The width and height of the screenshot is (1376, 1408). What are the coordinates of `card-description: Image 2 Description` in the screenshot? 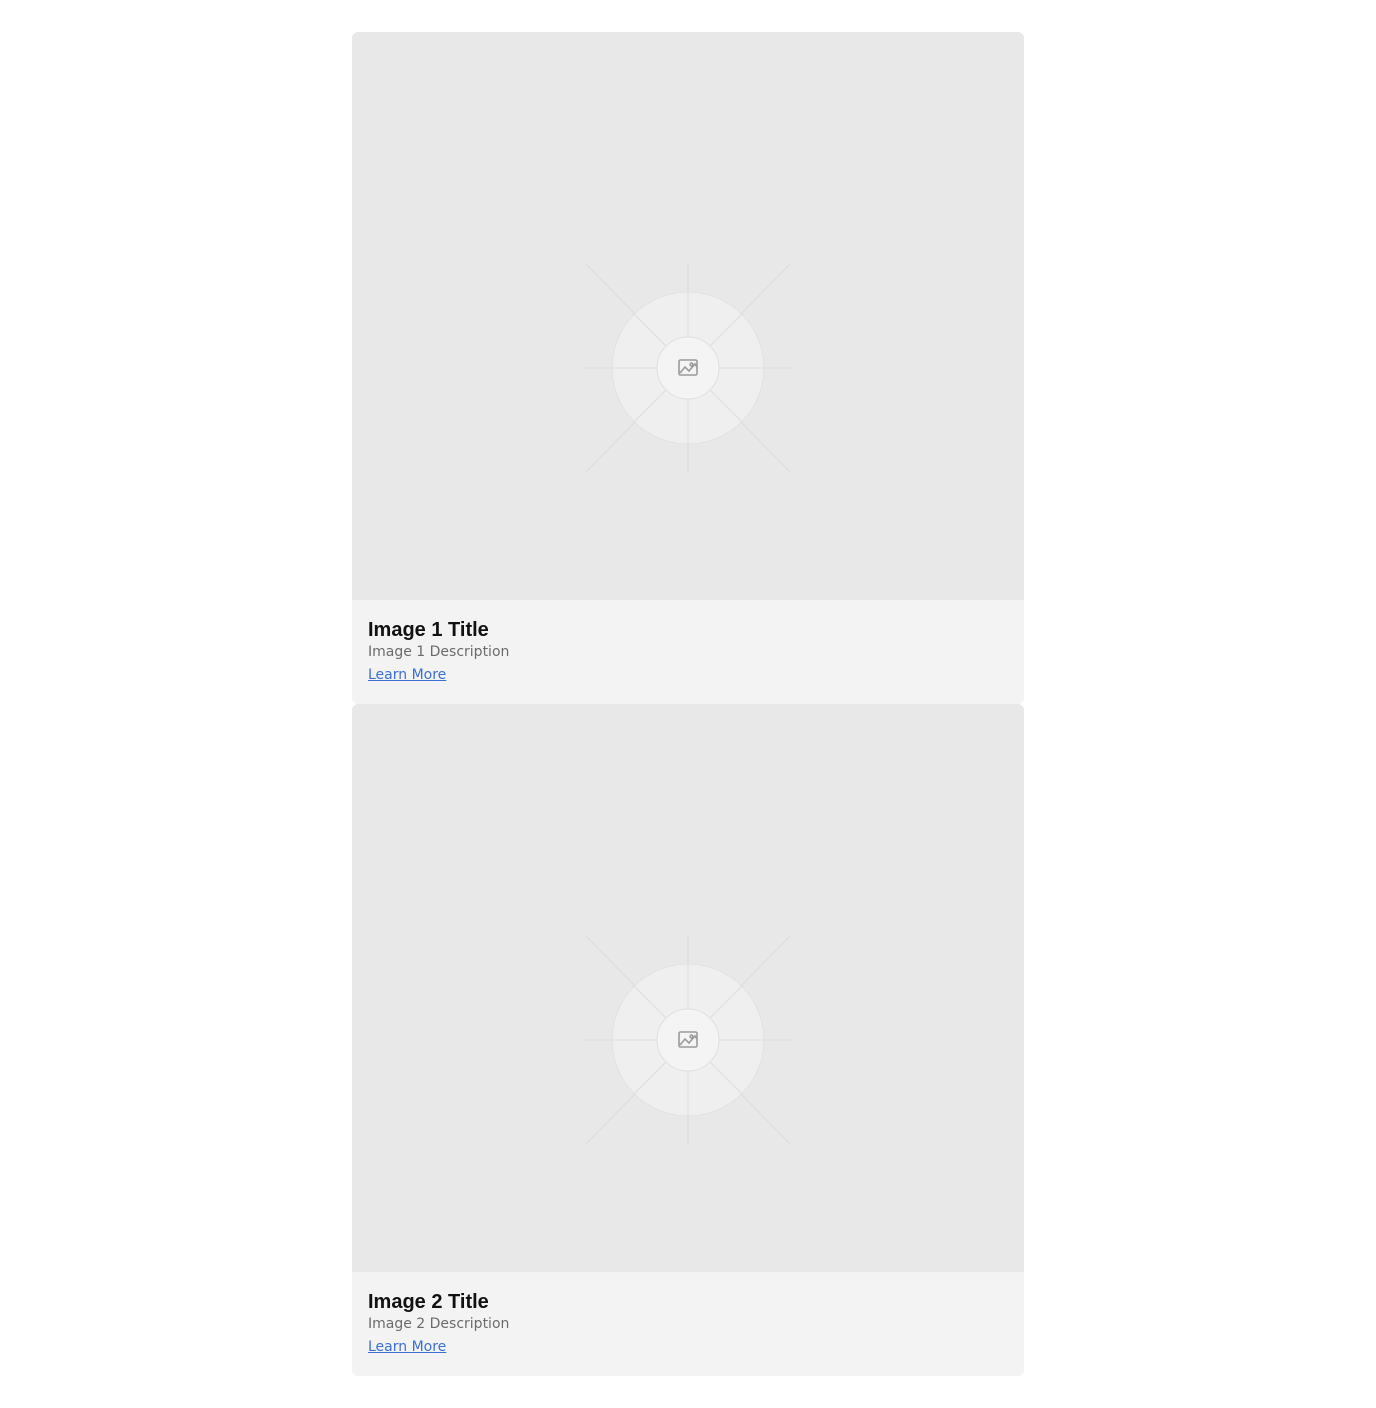 It's located at (439, 1324).